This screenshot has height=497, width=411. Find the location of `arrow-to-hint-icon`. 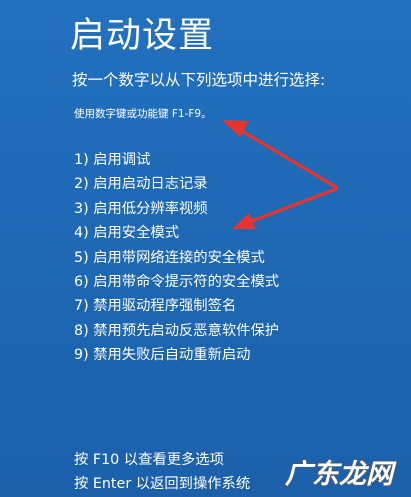

arrow-to-hint-icon is located at coordinates (280, 154).